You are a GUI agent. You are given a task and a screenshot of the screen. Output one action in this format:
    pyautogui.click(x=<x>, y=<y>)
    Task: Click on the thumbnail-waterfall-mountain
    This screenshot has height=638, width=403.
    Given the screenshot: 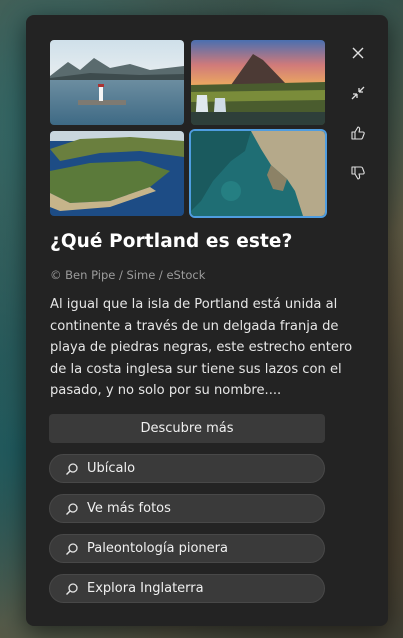 What is the action you would take?
    pyautogui.click(x=258, y=82)
    